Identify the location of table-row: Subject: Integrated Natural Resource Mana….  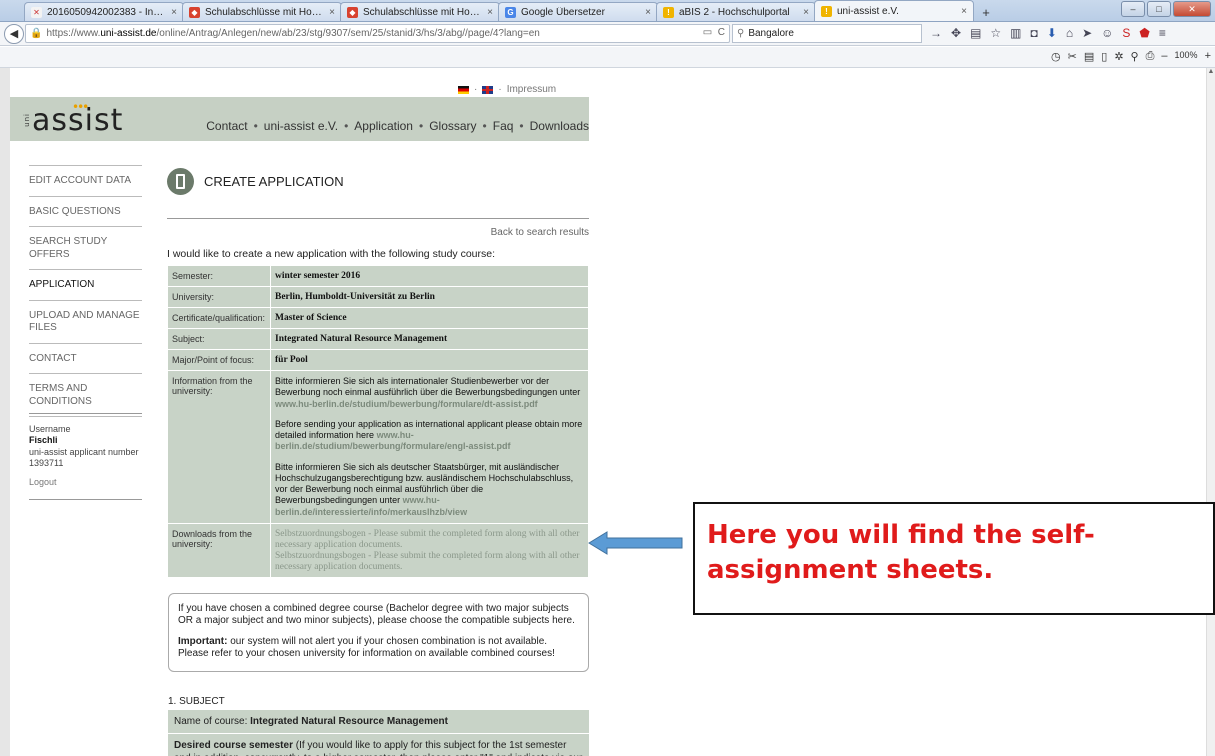
(378, 339).